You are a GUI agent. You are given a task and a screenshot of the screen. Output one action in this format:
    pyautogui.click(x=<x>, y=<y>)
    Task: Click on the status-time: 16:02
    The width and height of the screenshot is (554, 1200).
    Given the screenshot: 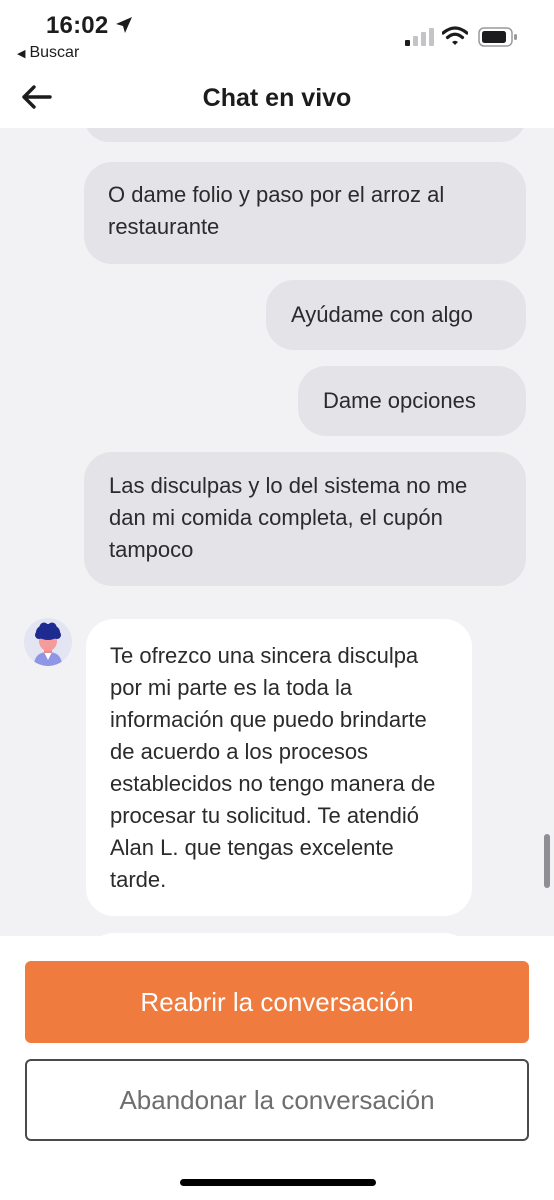 What is the action you would take?
    pyautogui.click(x=77, y=25)
    